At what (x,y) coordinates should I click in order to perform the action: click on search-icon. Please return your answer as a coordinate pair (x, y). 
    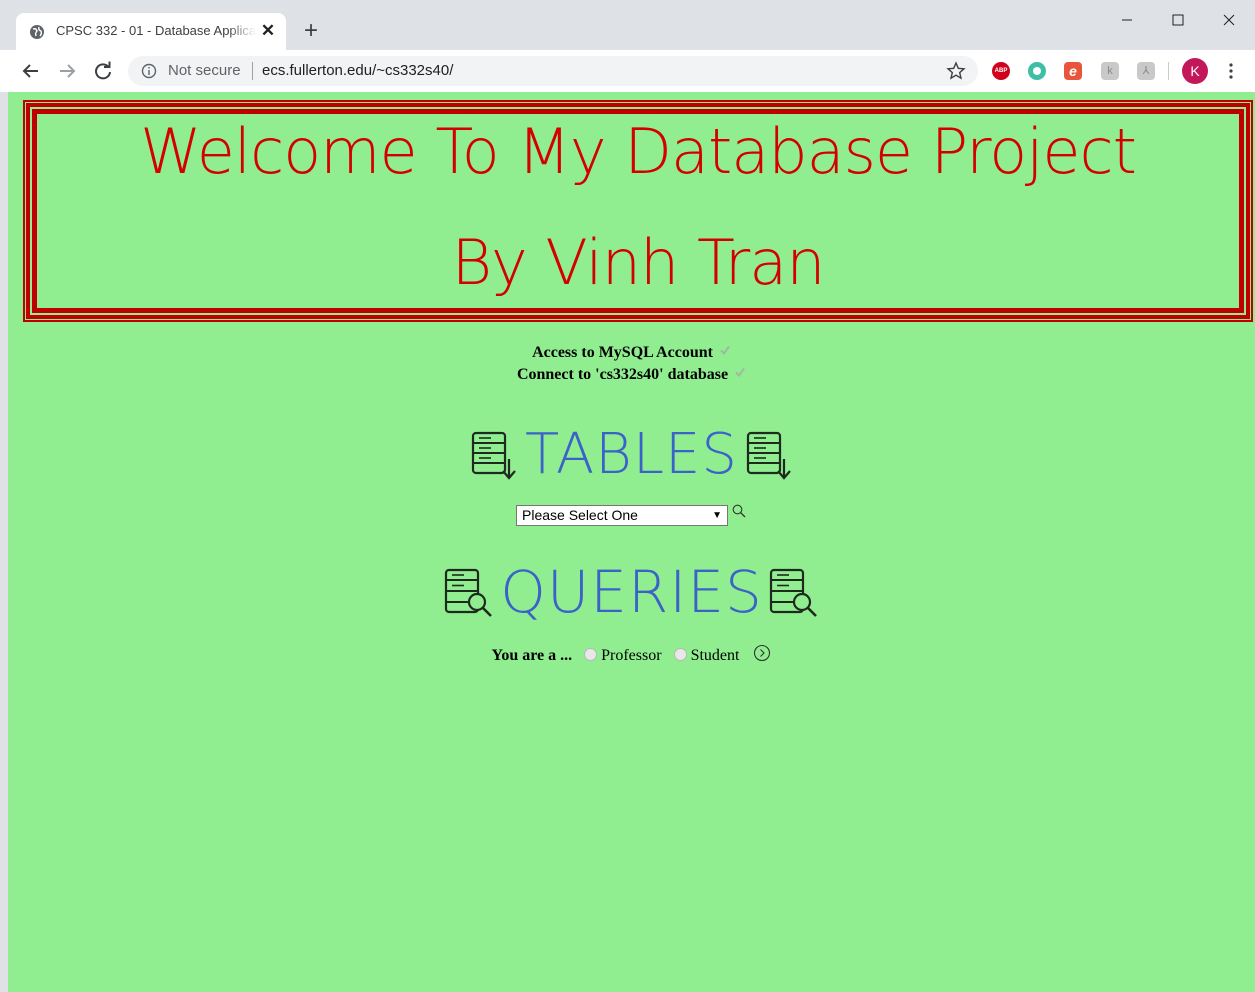
    Looking at the image, I should click on (739, 511).